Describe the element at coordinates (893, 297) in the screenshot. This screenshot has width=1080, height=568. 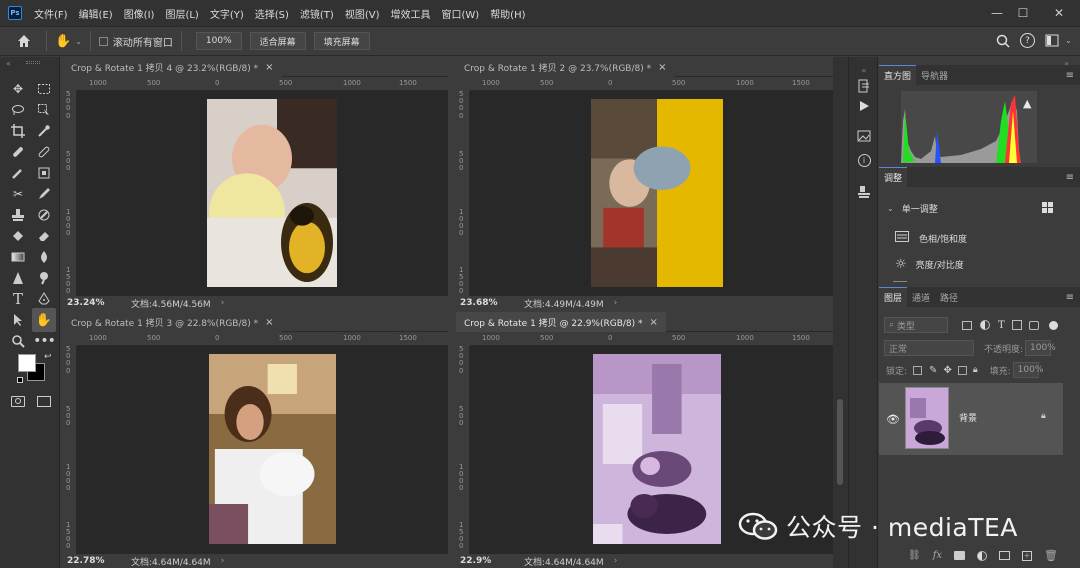
I see `tab-layers: 图层` at that location.